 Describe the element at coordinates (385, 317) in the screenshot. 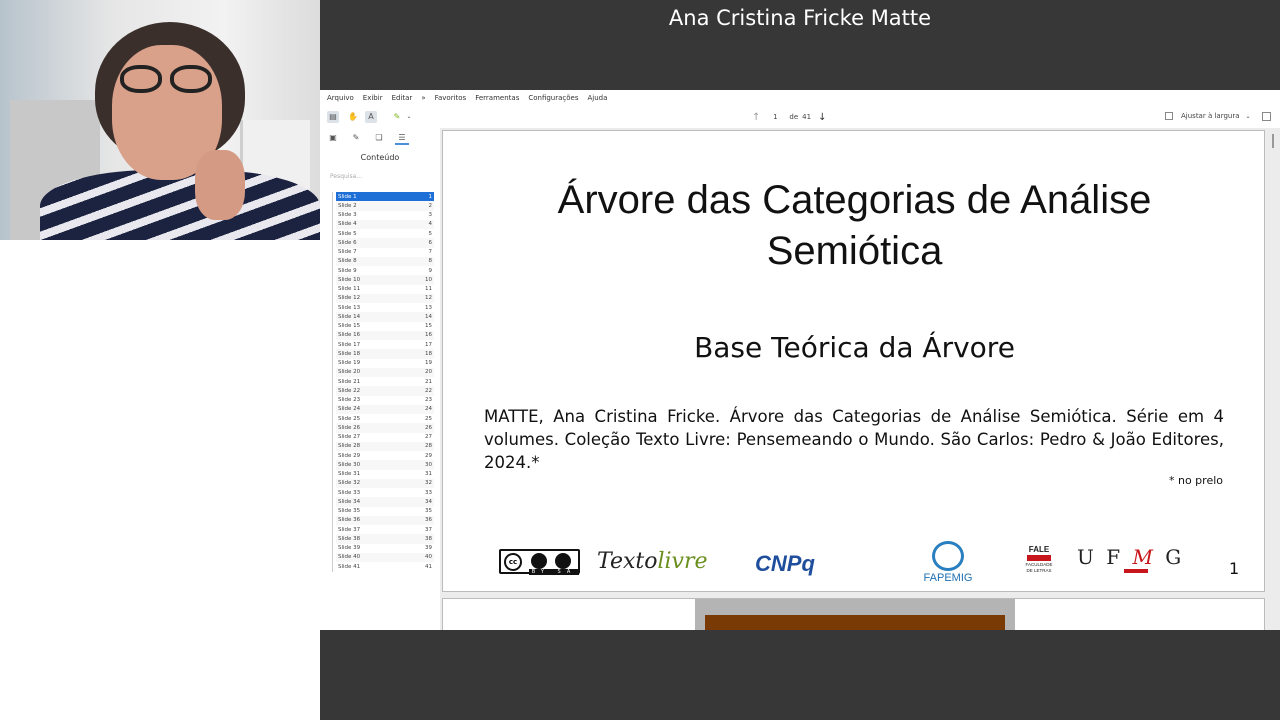

I see `slide-list-item: Slide 14 14` at that location.